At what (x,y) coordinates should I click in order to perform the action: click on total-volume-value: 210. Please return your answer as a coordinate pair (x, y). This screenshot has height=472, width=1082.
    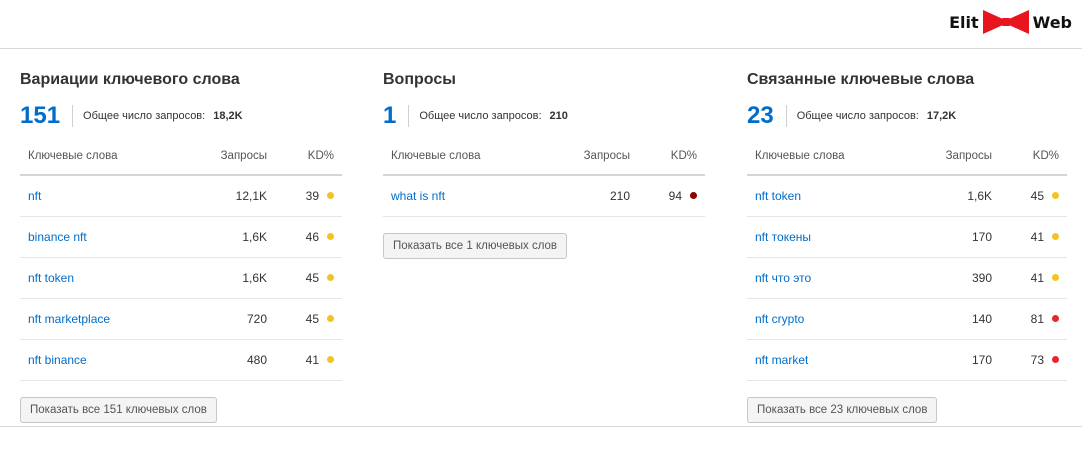
    Looking at the image, I should click on (558, 116).